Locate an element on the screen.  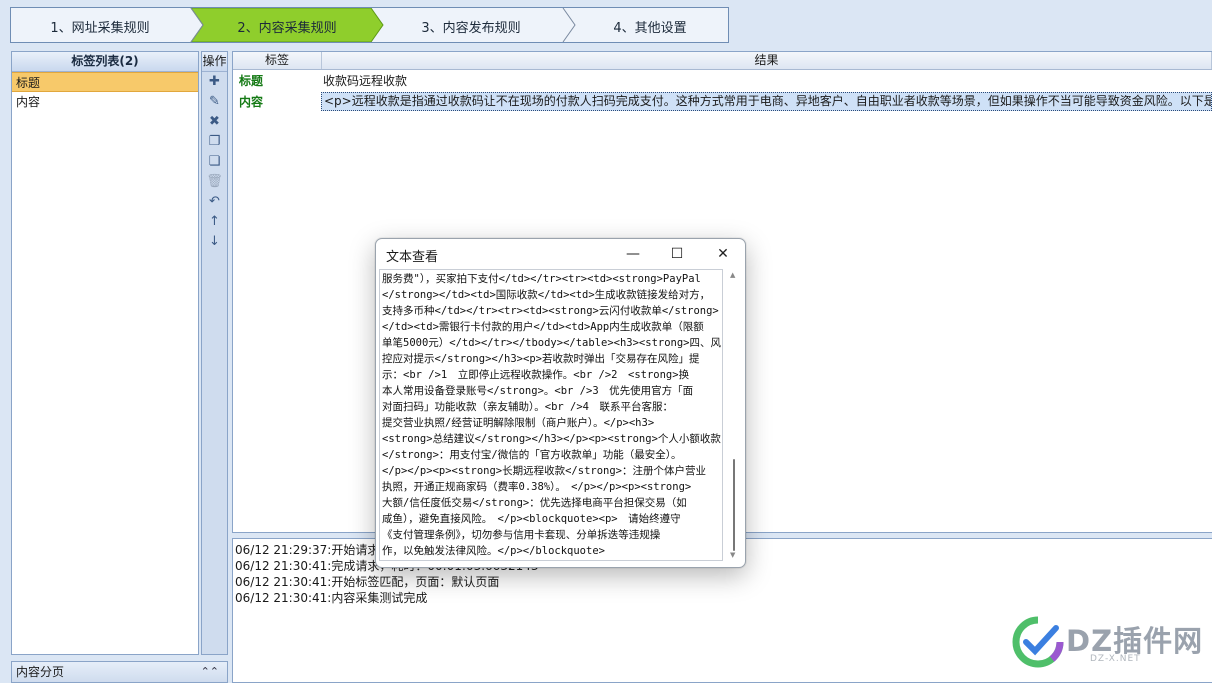
close-button: ✕ is located at coordinates (723, 254).